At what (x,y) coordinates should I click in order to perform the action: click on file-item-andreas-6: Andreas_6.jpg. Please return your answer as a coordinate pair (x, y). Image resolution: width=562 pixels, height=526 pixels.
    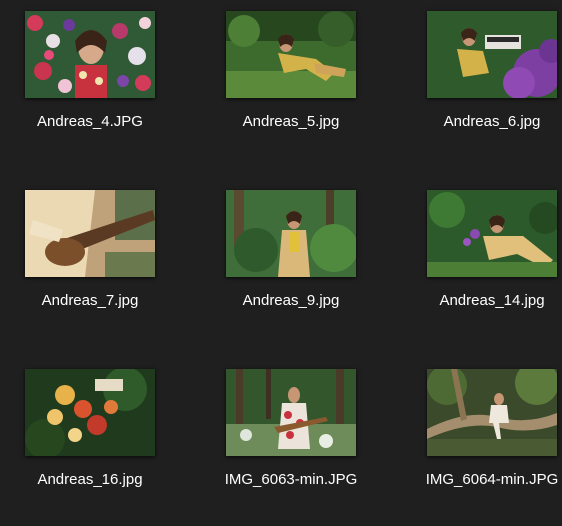
    Looking at the image, I should click on (482, 80).